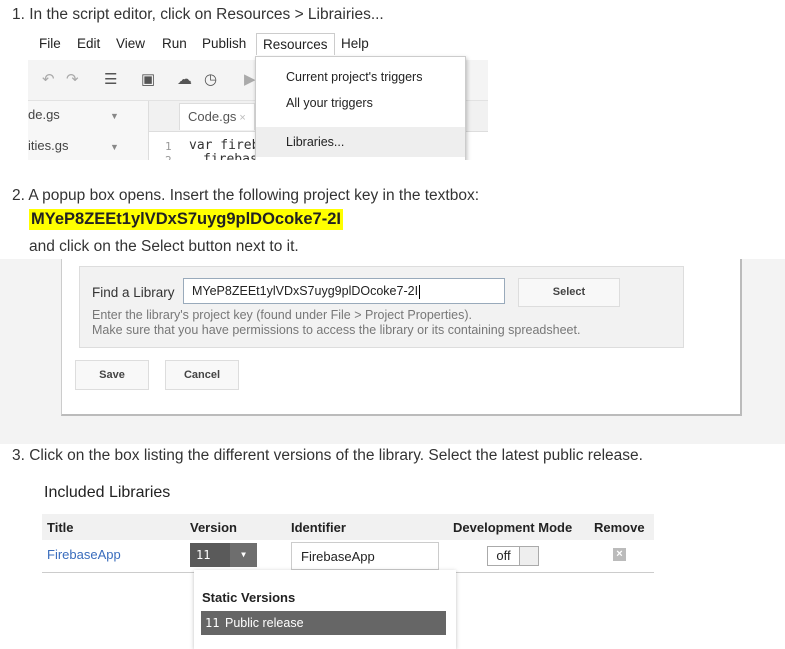  I want to click on text-cursor, so click(420, 291).